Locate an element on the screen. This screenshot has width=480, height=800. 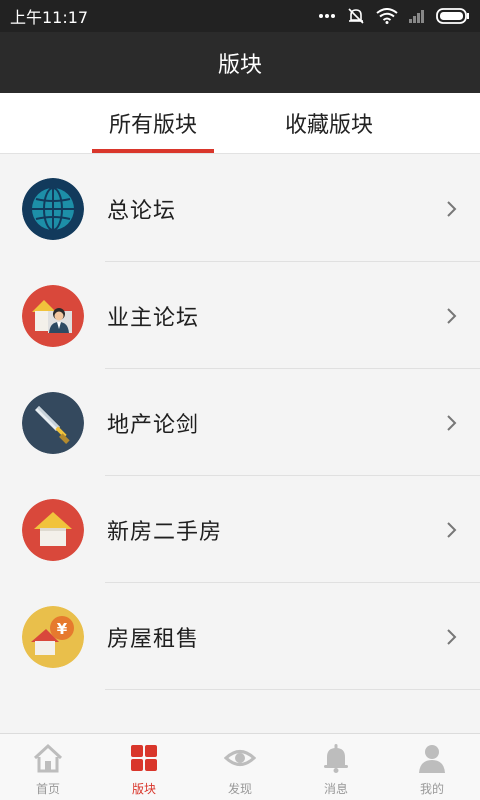
signal-icon is located at coordinates (417, 16).